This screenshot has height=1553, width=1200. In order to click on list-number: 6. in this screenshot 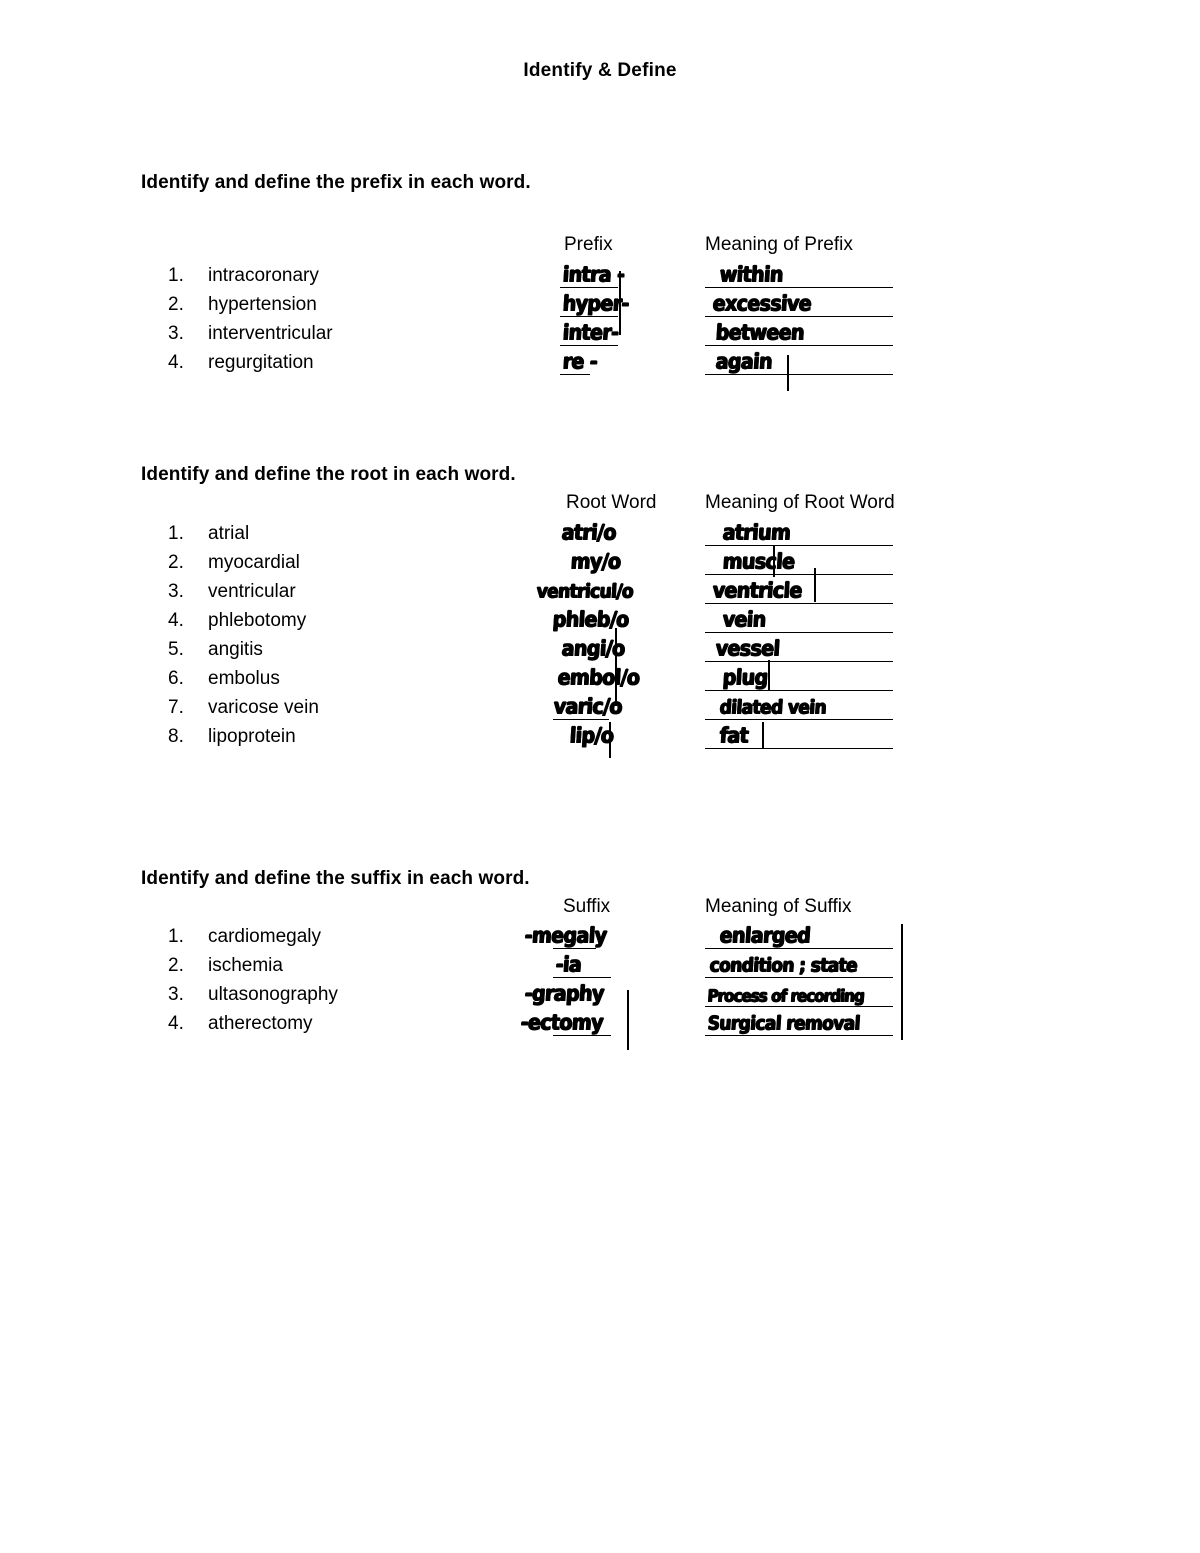, I will do `click(176, 678)`.